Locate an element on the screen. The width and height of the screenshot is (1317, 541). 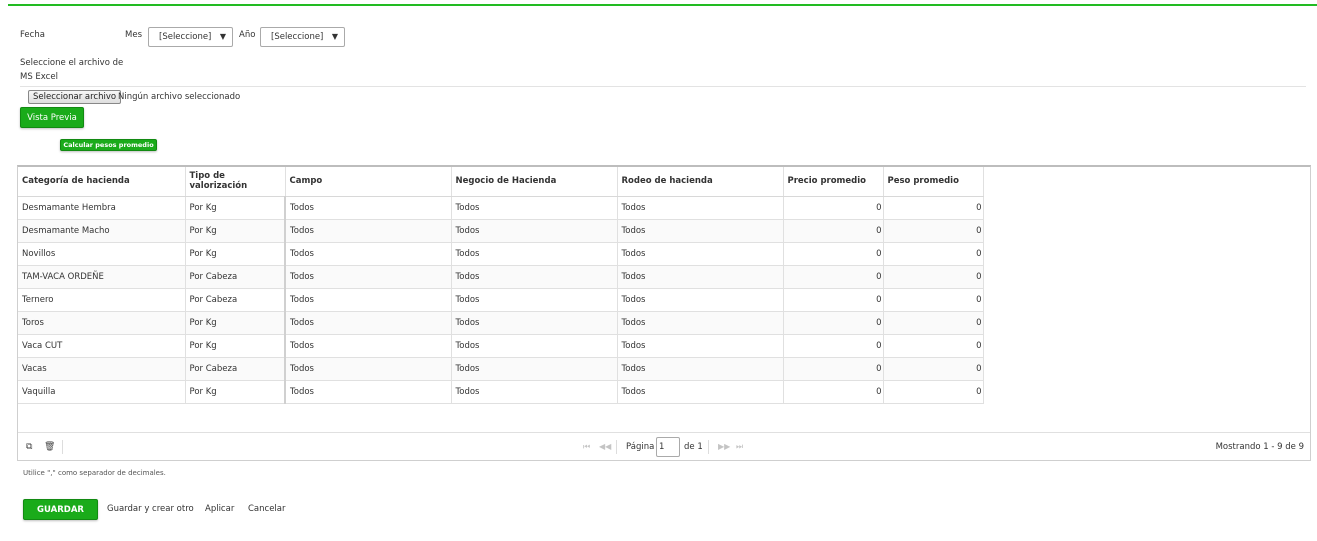
table-cell: Vacas is located at coordinates (102, 369).